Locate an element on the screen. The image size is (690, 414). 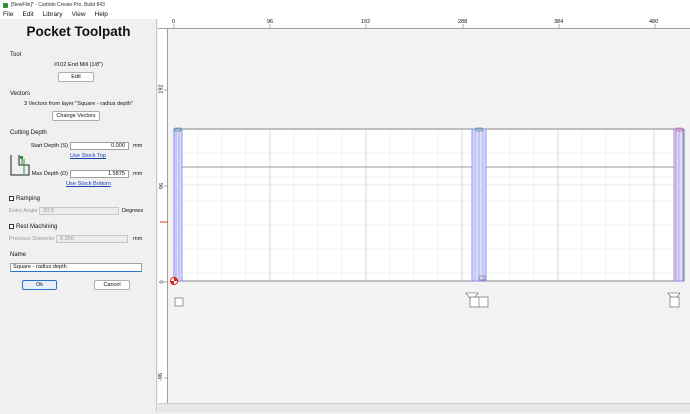
ruler-left-label: 192 is located at coordinates (161, 89).